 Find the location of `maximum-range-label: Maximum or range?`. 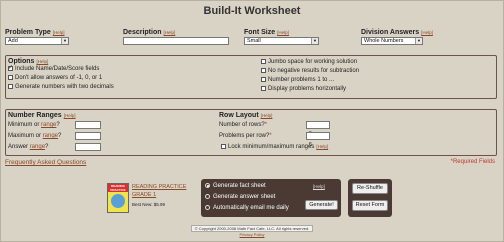

maximum-range-label: Maximum or range? is located at coordinates (35, 136).